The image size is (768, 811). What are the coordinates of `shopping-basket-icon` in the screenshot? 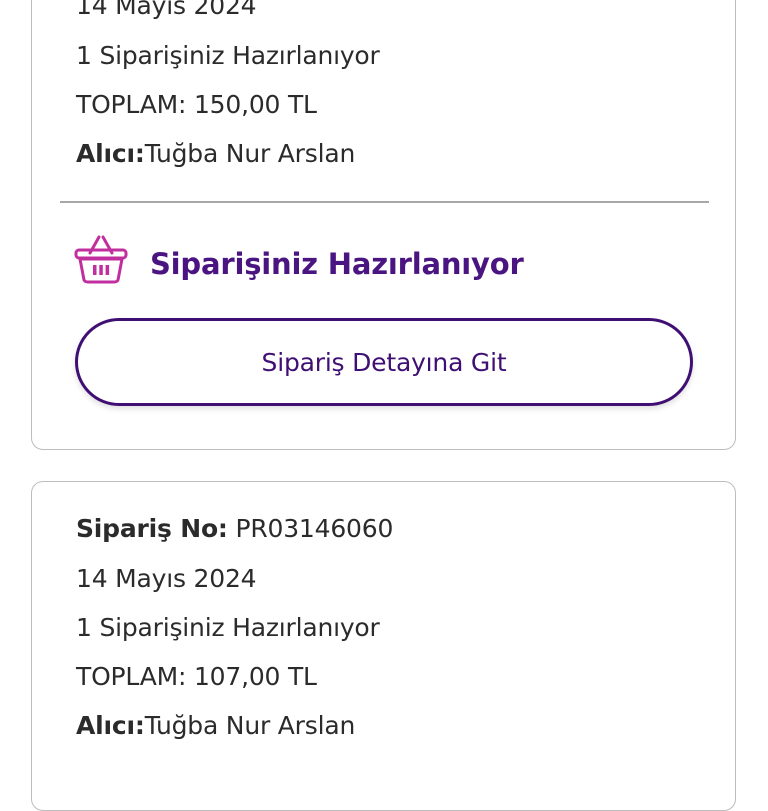 It's located at (101, 259).